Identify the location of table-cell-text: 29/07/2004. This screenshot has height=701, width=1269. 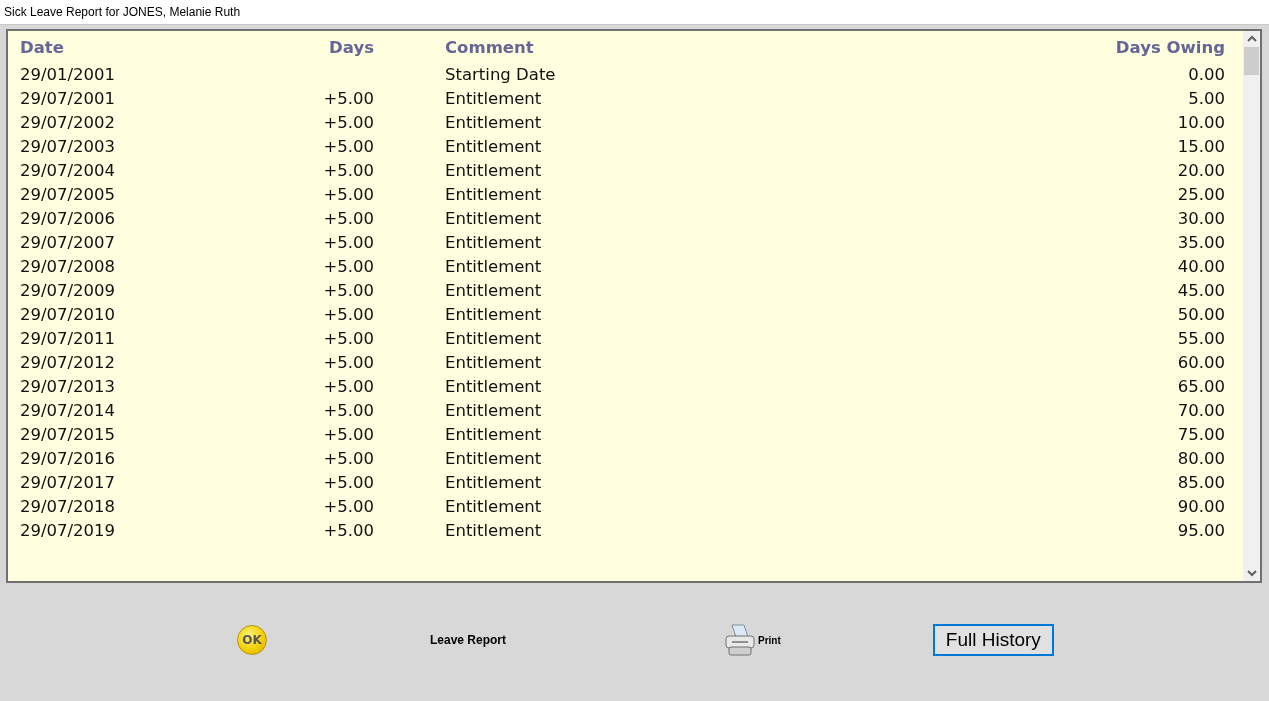
(68, 171).